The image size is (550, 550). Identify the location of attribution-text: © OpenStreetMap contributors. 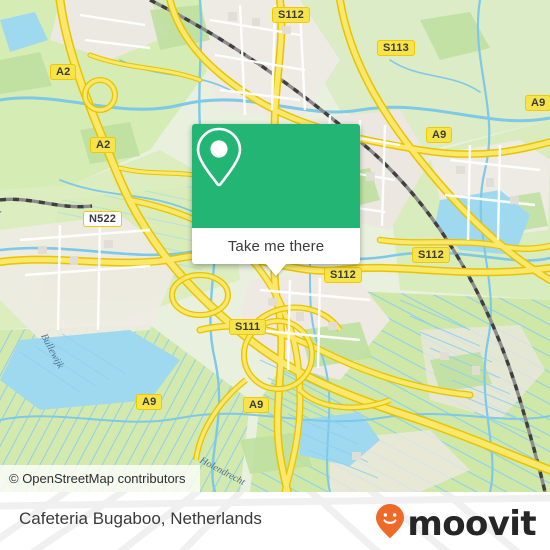
(97, 478).